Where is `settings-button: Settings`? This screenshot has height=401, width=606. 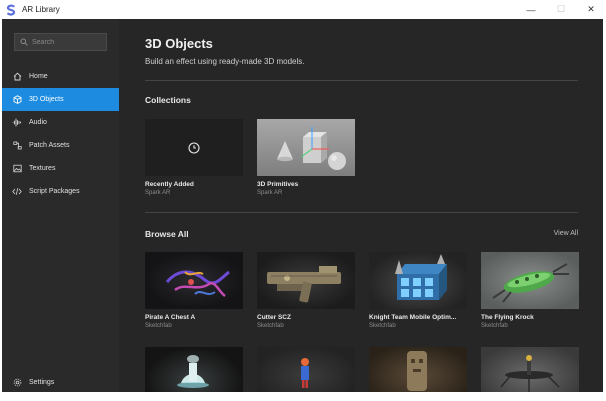
settings-button: Settings is located at coordinates (60, 382).